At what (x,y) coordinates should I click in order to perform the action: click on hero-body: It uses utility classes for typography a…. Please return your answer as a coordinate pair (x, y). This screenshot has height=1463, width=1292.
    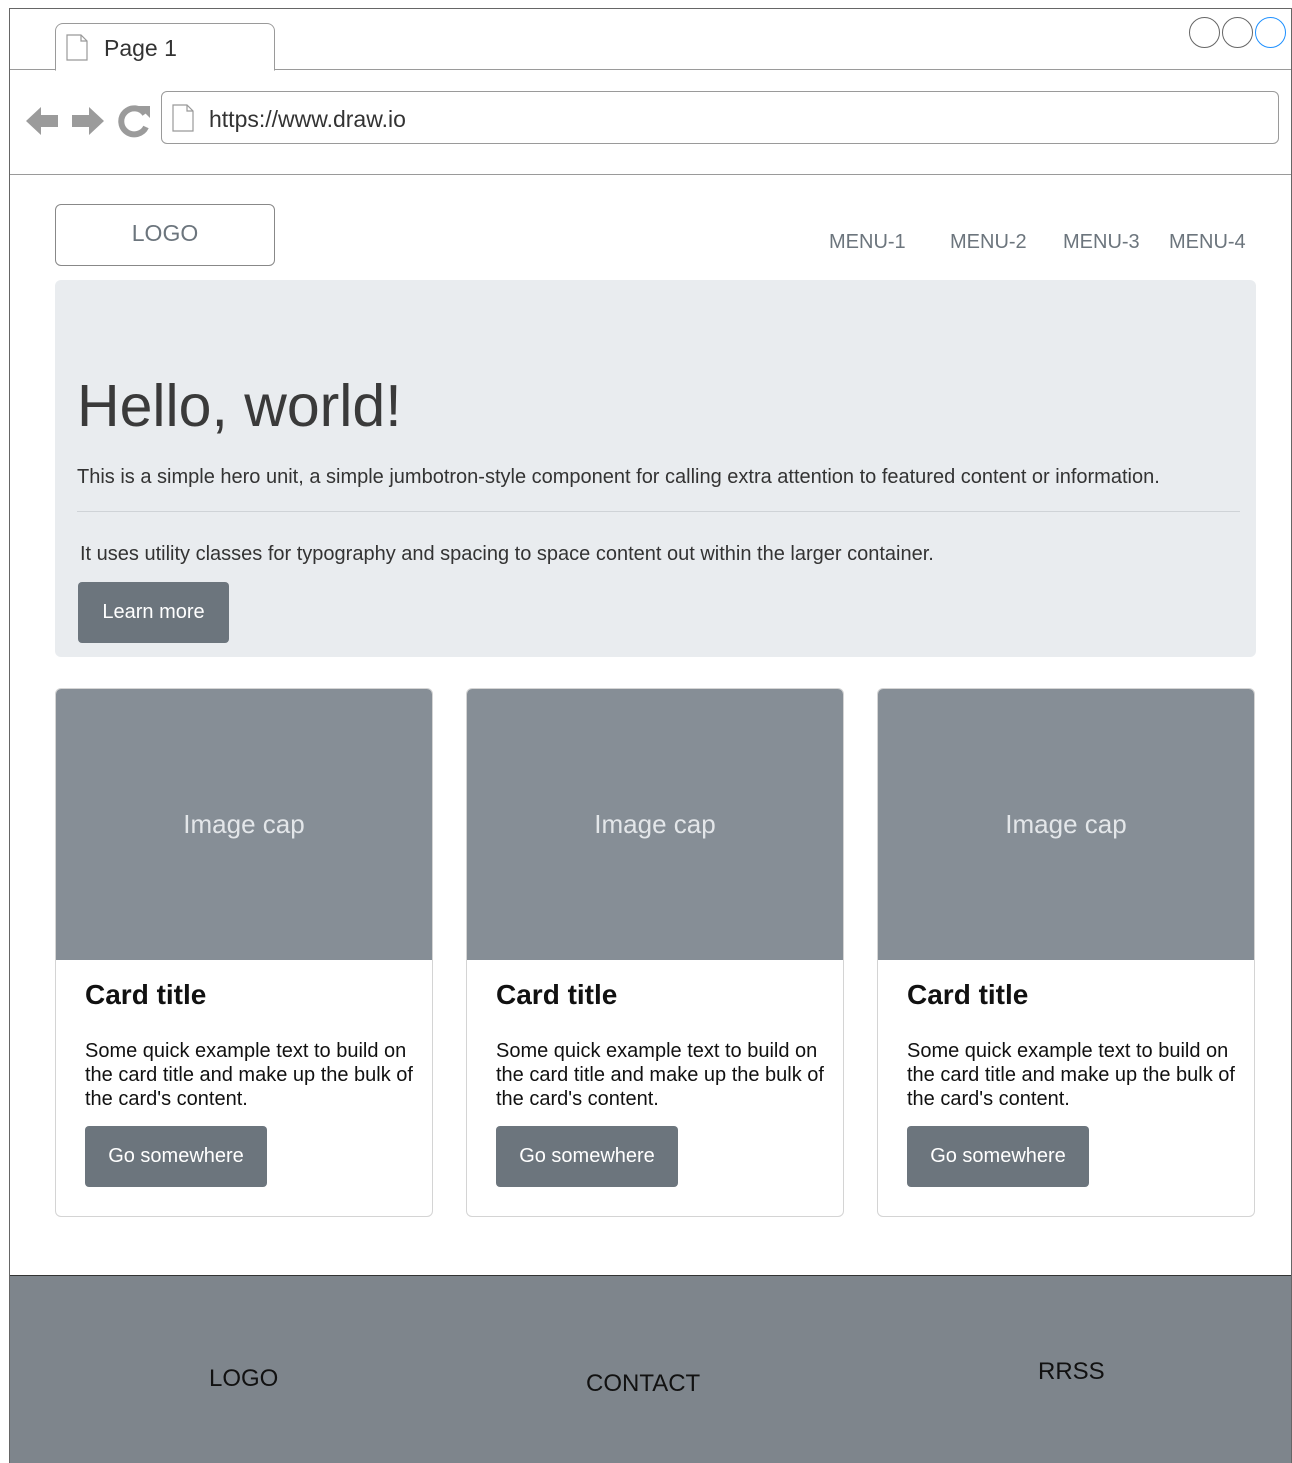
    Looking at the image, I should click on (507, 554).